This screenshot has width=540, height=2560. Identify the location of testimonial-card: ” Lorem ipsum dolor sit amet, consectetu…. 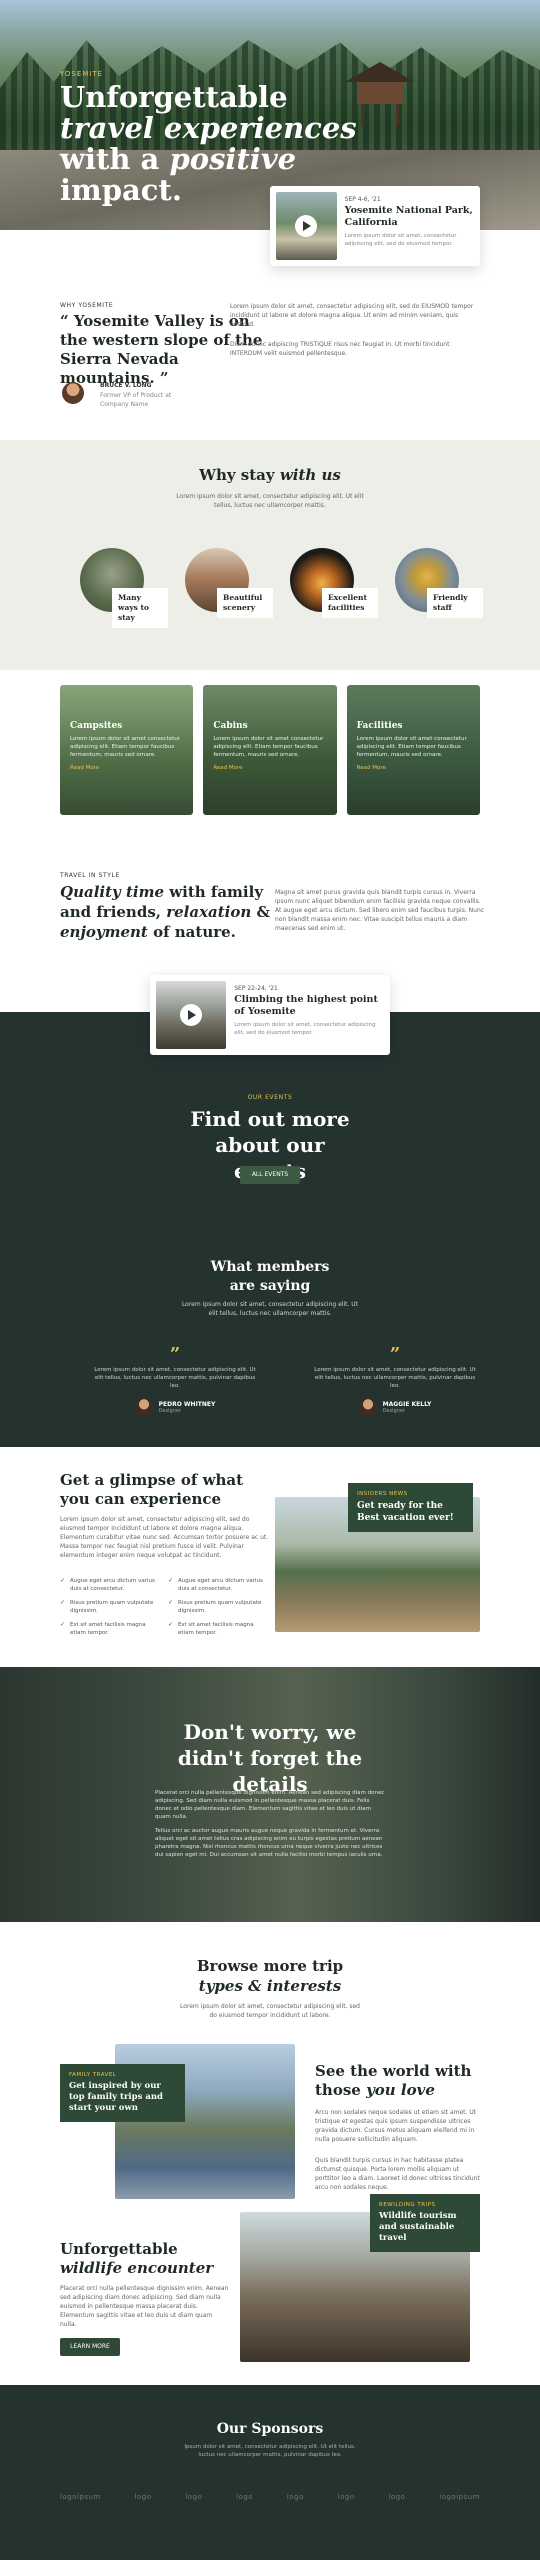
(175, 1381).